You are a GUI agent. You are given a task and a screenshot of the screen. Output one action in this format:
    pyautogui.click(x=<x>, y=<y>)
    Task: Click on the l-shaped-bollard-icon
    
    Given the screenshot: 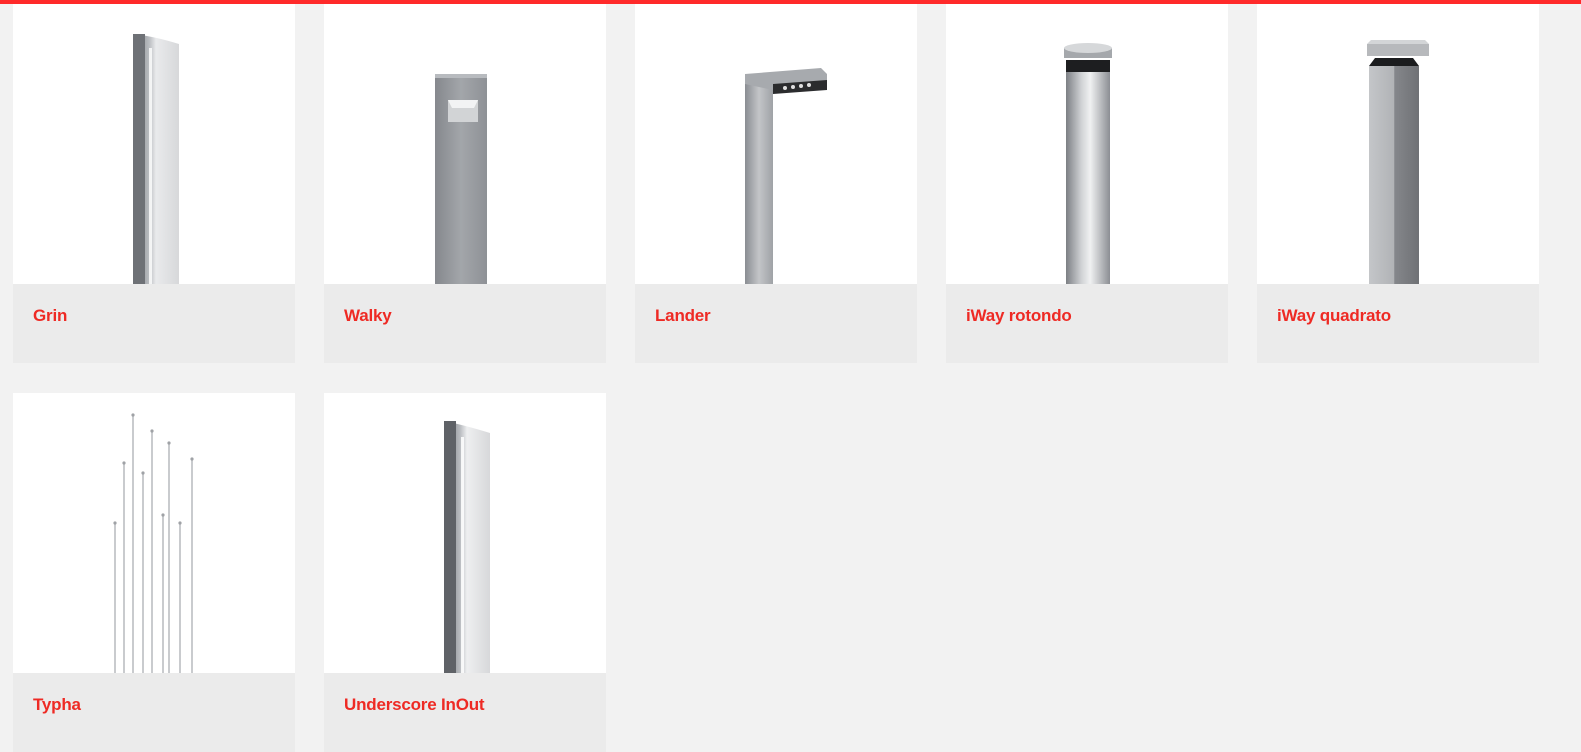 What is the action you would take?
    pyautogui.click(x=786, y=176)
    